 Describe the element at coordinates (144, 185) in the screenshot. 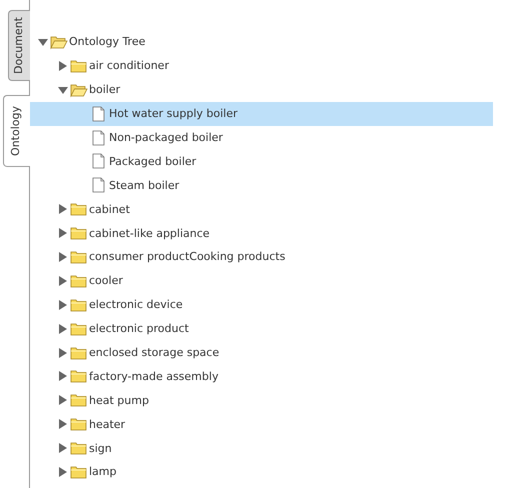

I see `tree-item: Steam boiler` at that location.